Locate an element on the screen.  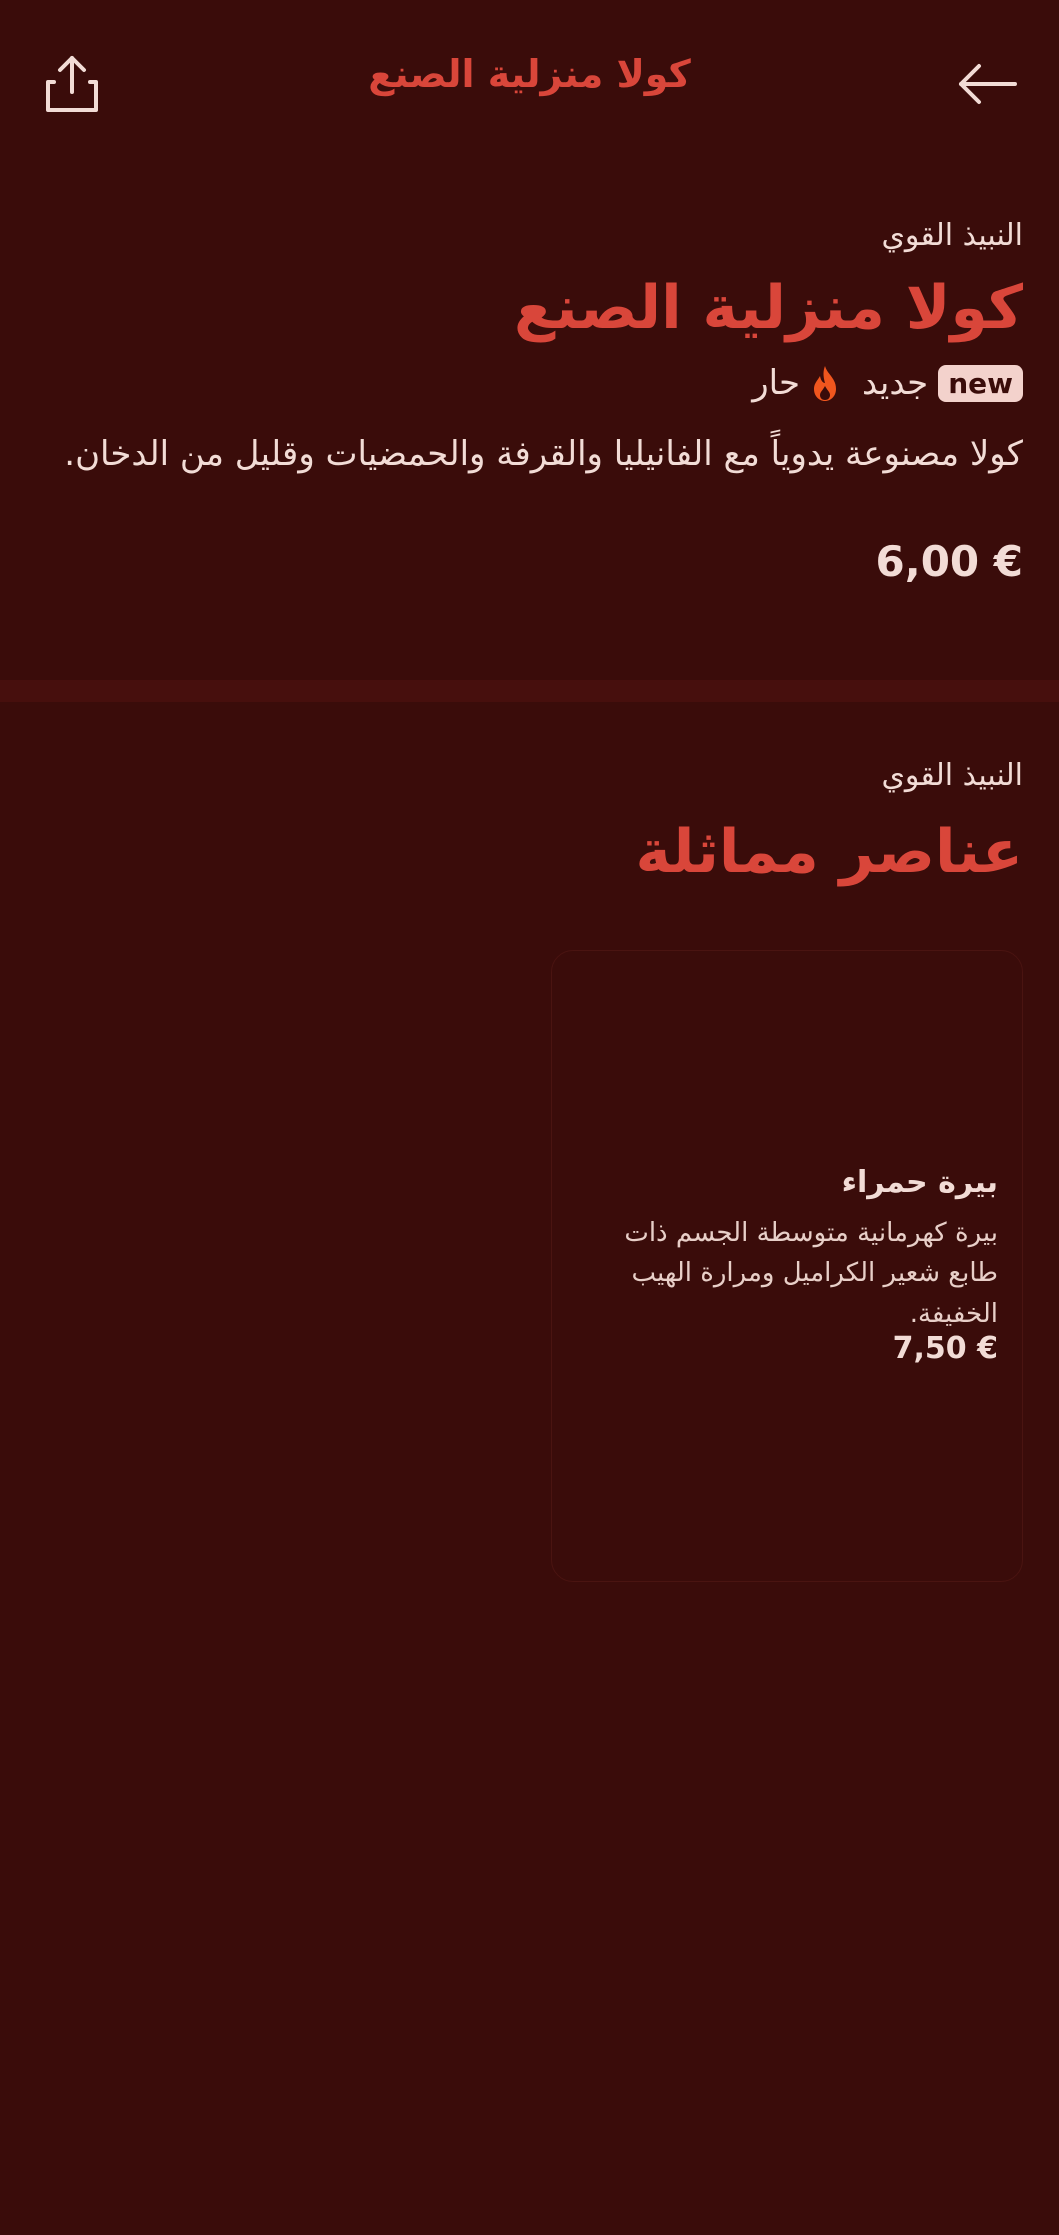
product-category: النبيذ القوي is located at coordinates (952, 235).